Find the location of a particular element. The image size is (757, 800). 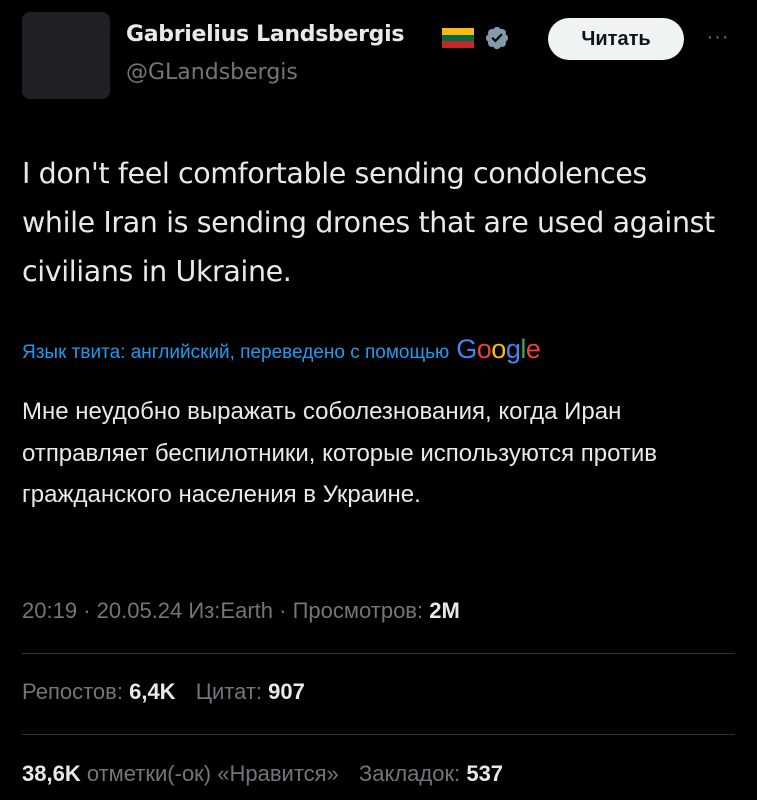

quotes-stat: Цитат: 907 is located at coordinates (250, 691).